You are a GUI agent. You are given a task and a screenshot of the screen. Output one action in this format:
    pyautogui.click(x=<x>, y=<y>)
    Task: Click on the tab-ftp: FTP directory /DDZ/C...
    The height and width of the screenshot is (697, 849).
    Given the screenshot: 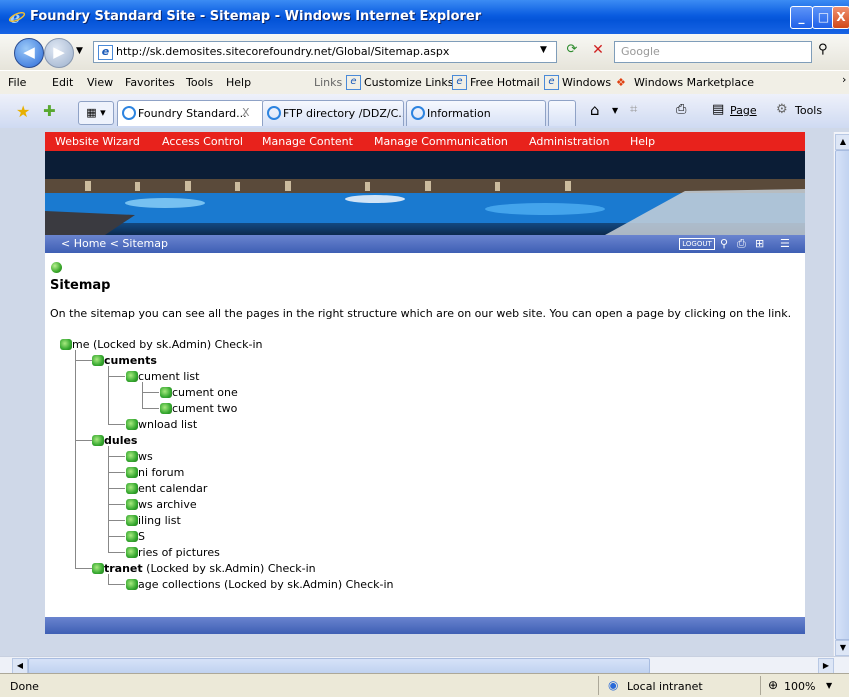 What is the action you would take?
    pyautogui.click(x=333, y=113)
    